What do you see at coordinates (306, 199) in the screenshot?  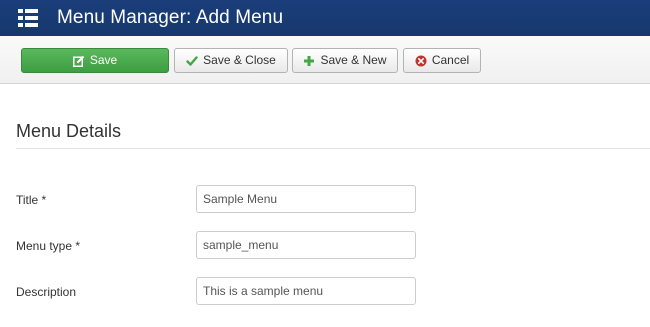 I see `title-input` at bounding box center [306, 199].